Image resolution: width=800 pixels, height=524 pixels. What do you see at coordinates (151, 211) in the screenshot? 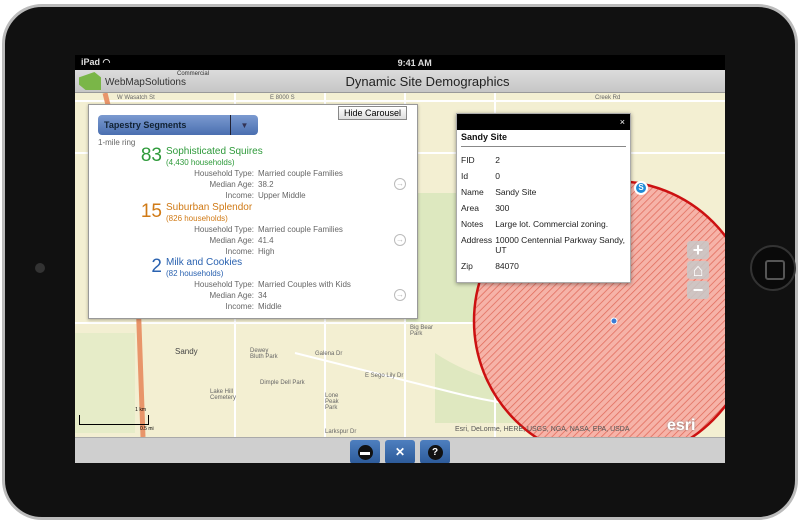
I see `segment-rank: 15` at bounding box center [151, 211].